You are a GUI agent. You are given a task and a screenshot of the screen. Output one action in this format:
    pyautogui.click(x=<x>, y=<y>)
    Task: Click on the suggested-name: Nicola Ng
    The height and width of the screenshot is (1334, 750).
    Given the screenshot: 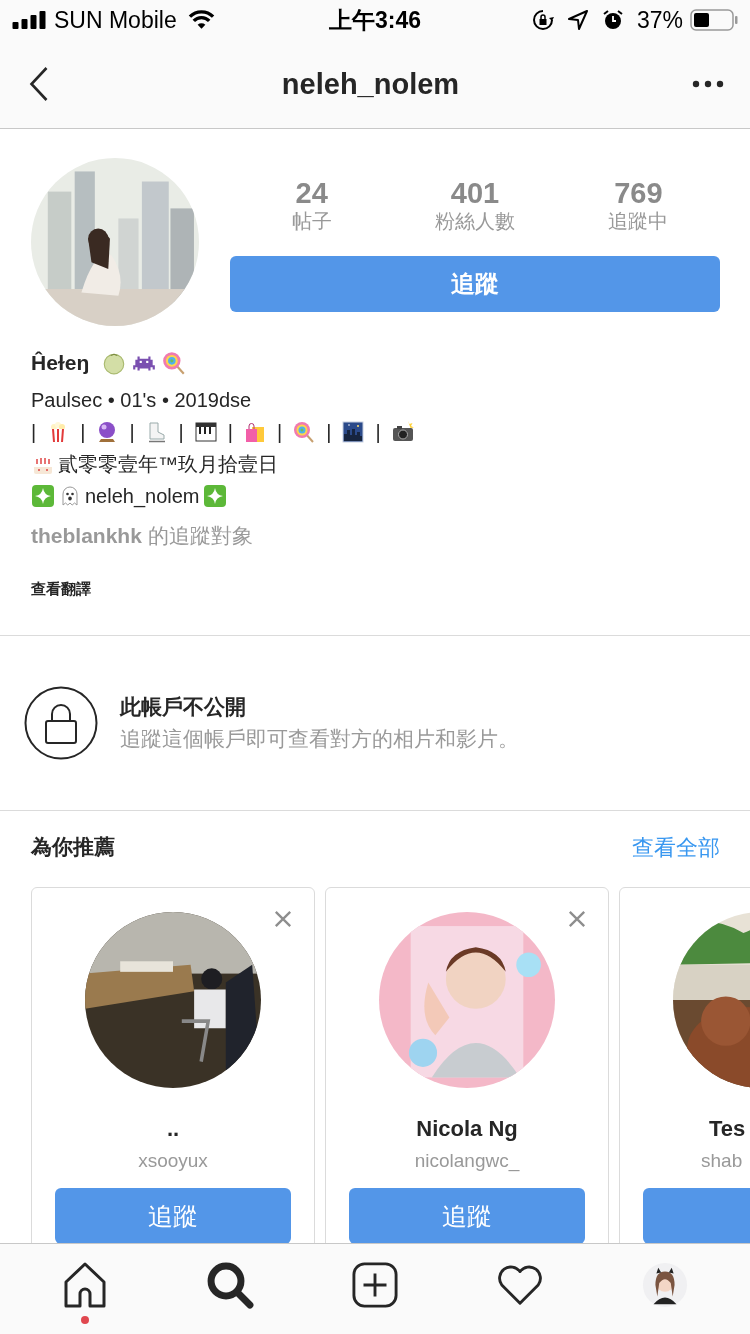 What is the action you would take?
    pyautogui.click(x=467, y=1129)
    